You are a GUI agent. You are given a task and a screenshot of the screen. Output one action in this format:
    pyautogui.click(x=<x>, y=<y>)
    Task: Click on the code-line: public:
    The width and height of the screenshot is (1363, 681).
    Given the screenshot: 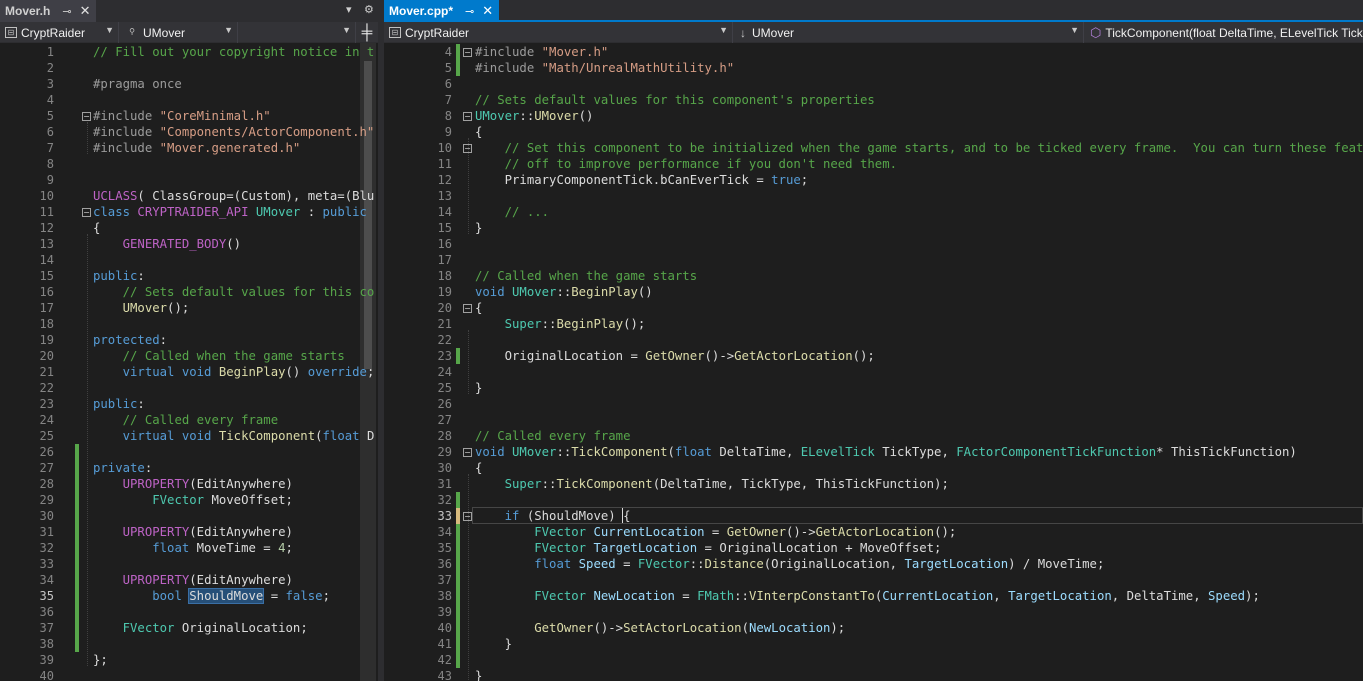 What is the action you would take?
    pyautogui.click(x=119, y=276)
    